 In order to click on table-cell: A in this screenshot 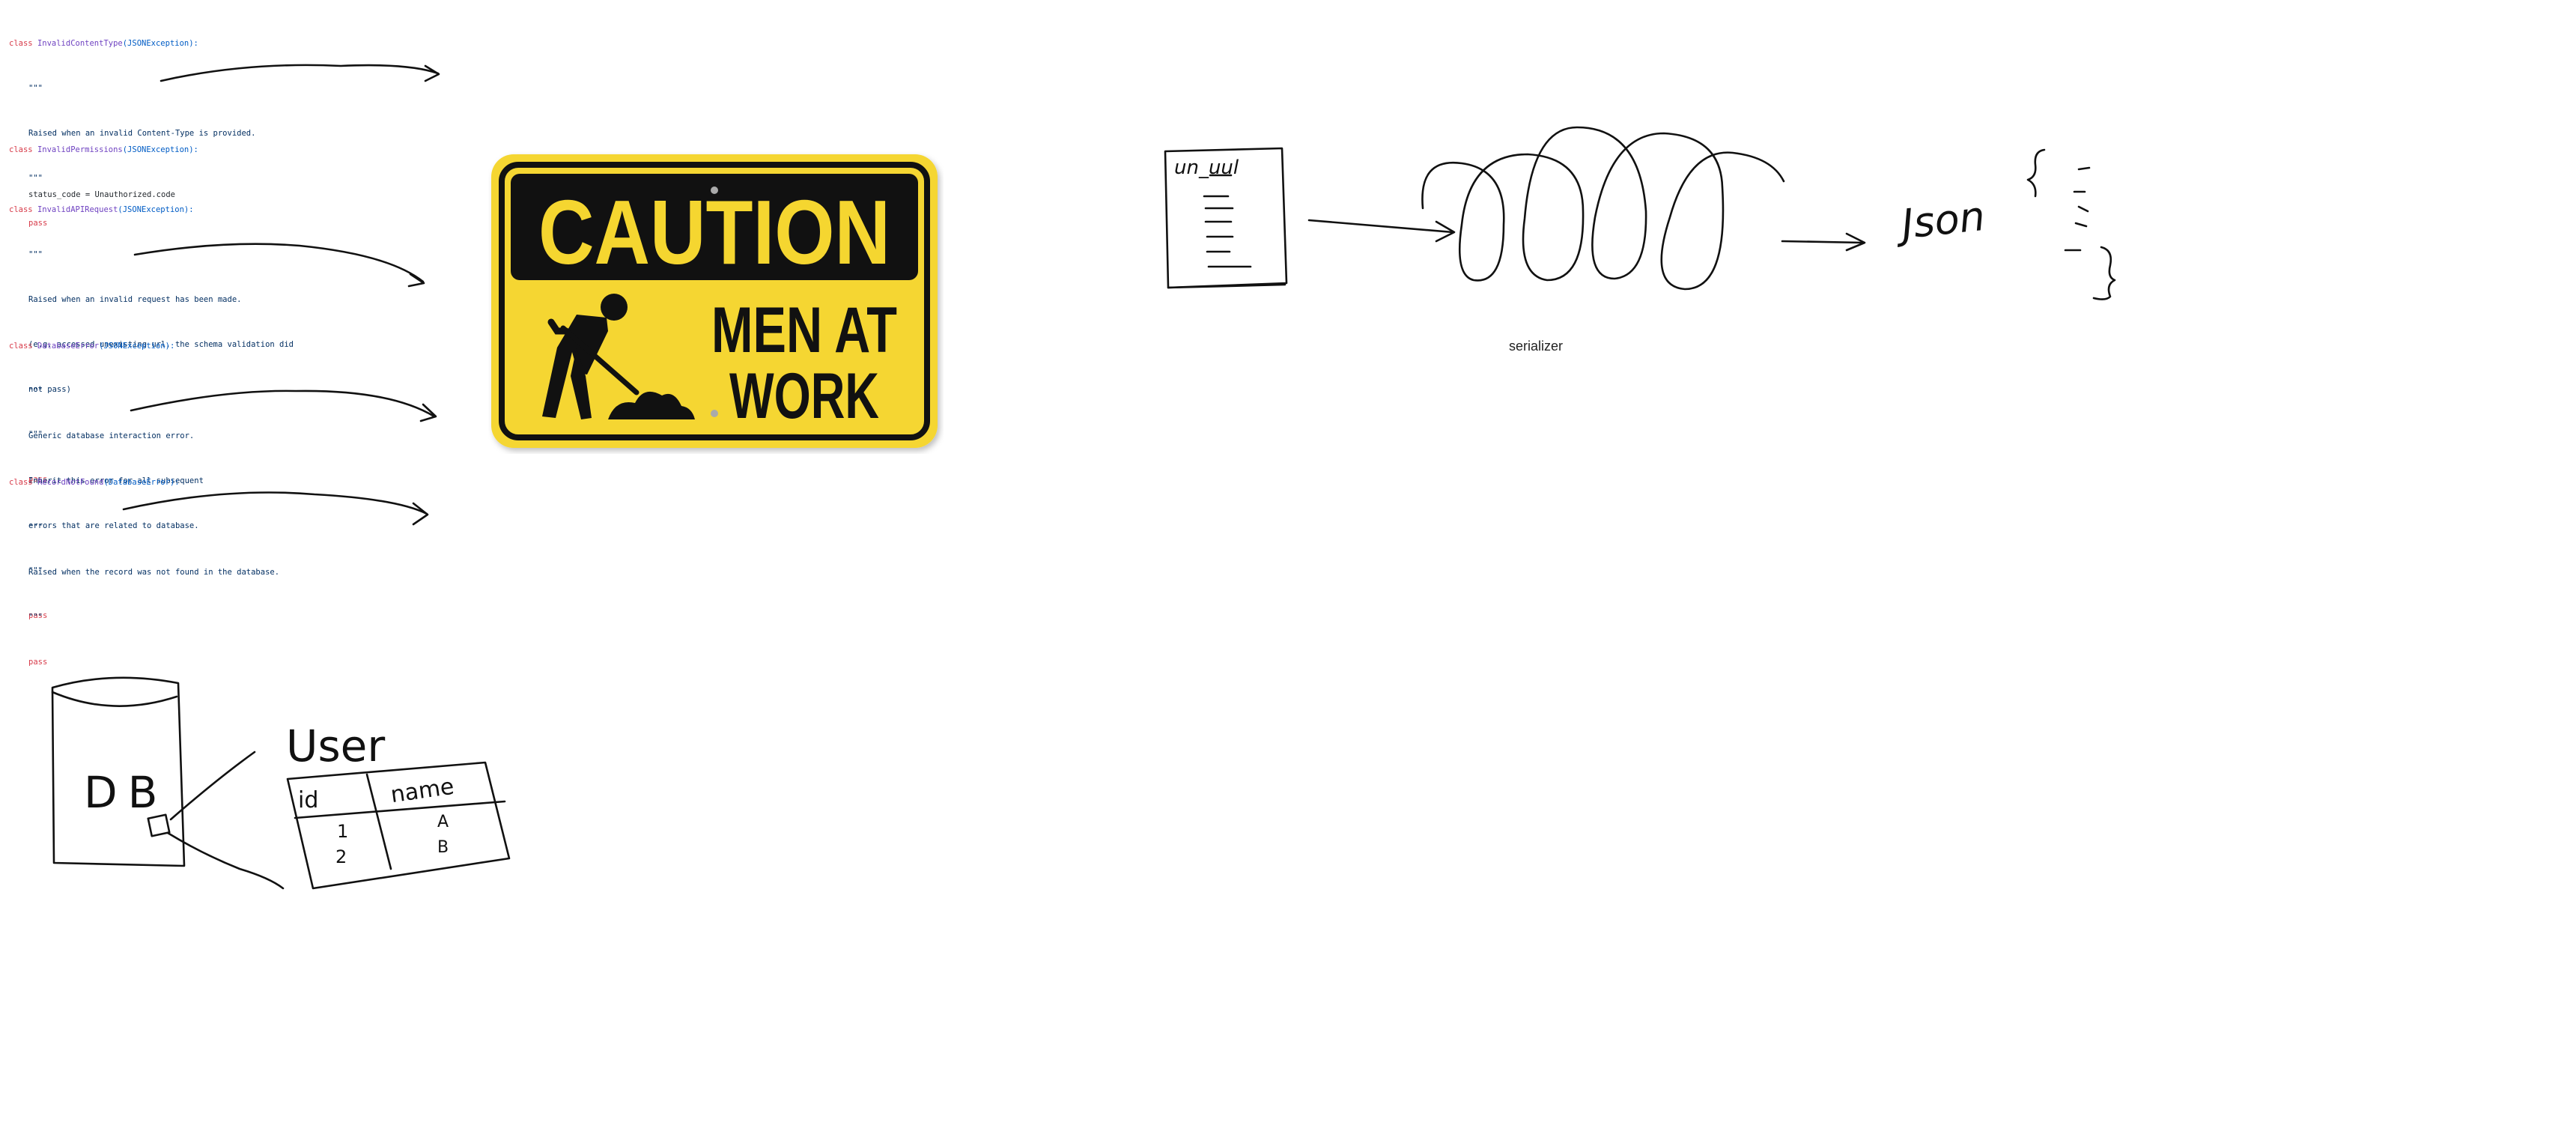, I will do `click(443, 822)`.